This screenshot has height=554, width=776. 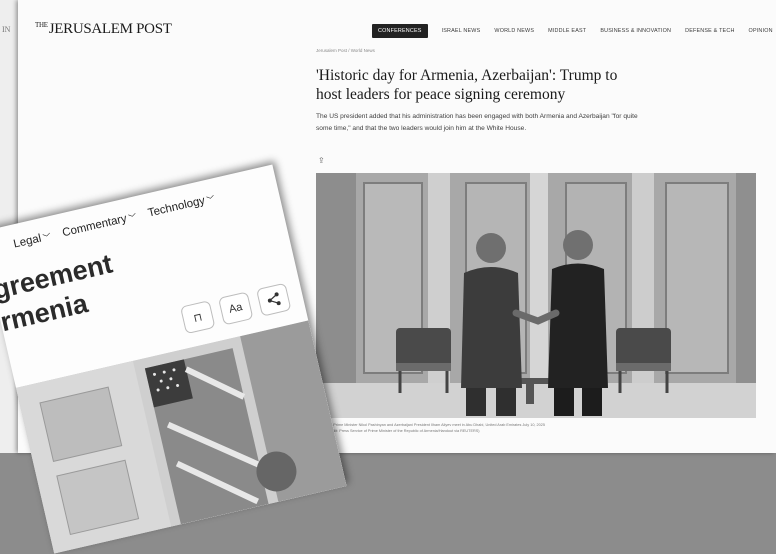 I want to click on nav-defense-tech: DEFENSE & TECH, so click(x=709, y=31).